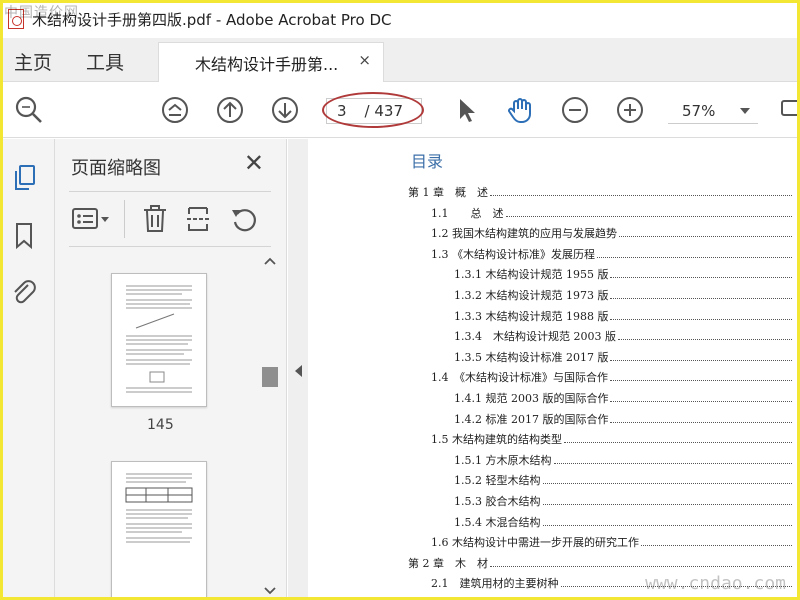 The height and width of the screenshot is (600, 800). Describe the element at coordinates (364, 60) in the screenshot. I see `tab-close-button: ×` at that location.